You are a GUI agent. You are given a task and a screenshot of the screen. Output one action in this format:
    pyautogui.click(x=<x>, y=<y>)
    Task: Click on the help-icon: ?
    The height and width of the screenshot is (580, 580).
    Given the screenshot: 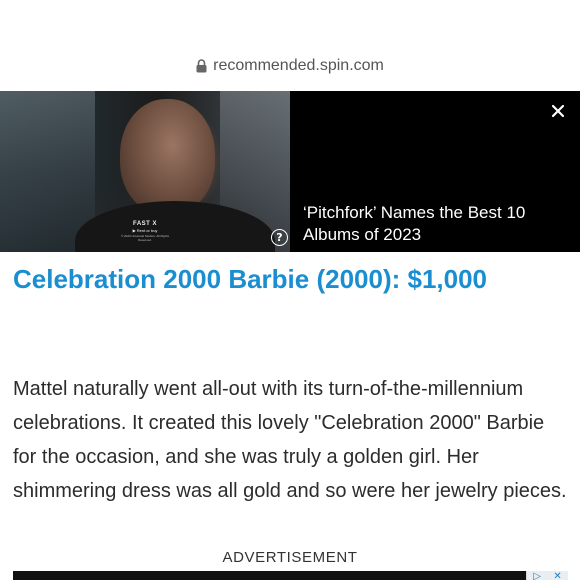 What is the action you would take?
    pyautogui.click(x=279, y=237)
    